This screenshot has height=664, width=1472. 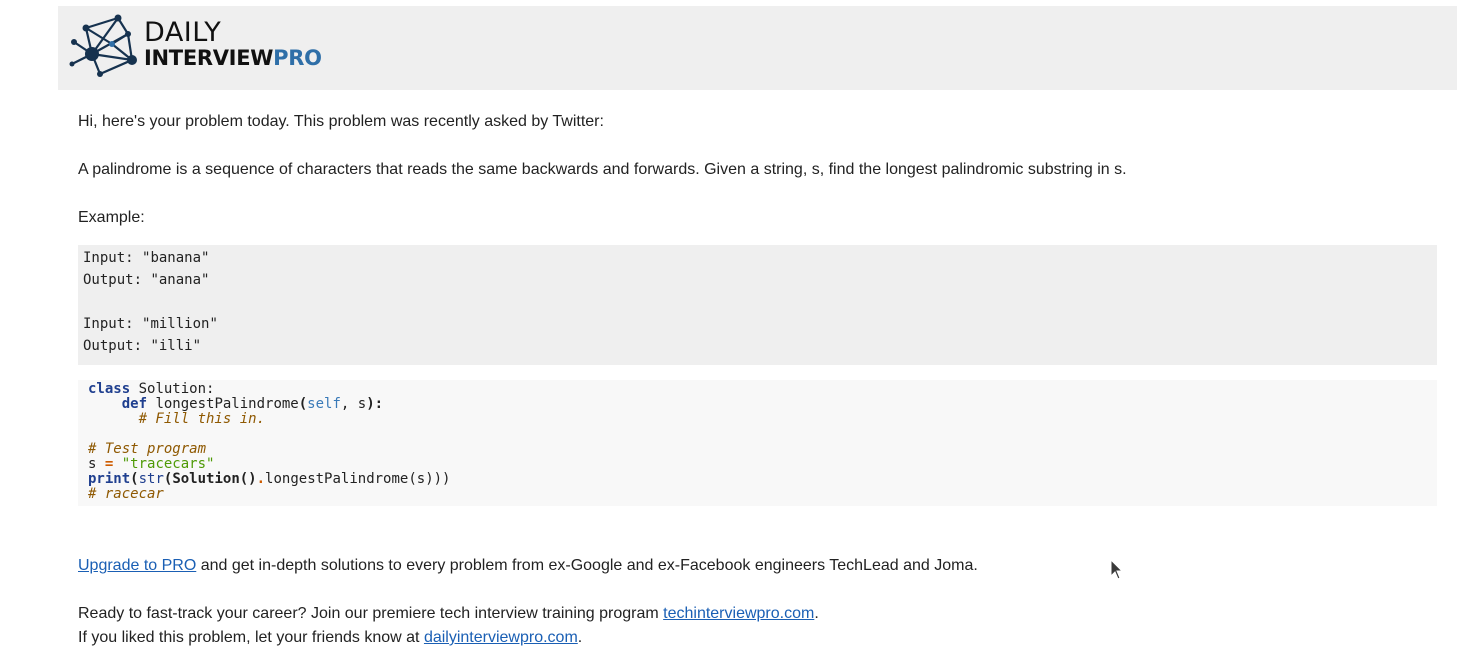 I want to click on techinterviewpro-link: techinterviewpro.com, so click(x=738, y=613).